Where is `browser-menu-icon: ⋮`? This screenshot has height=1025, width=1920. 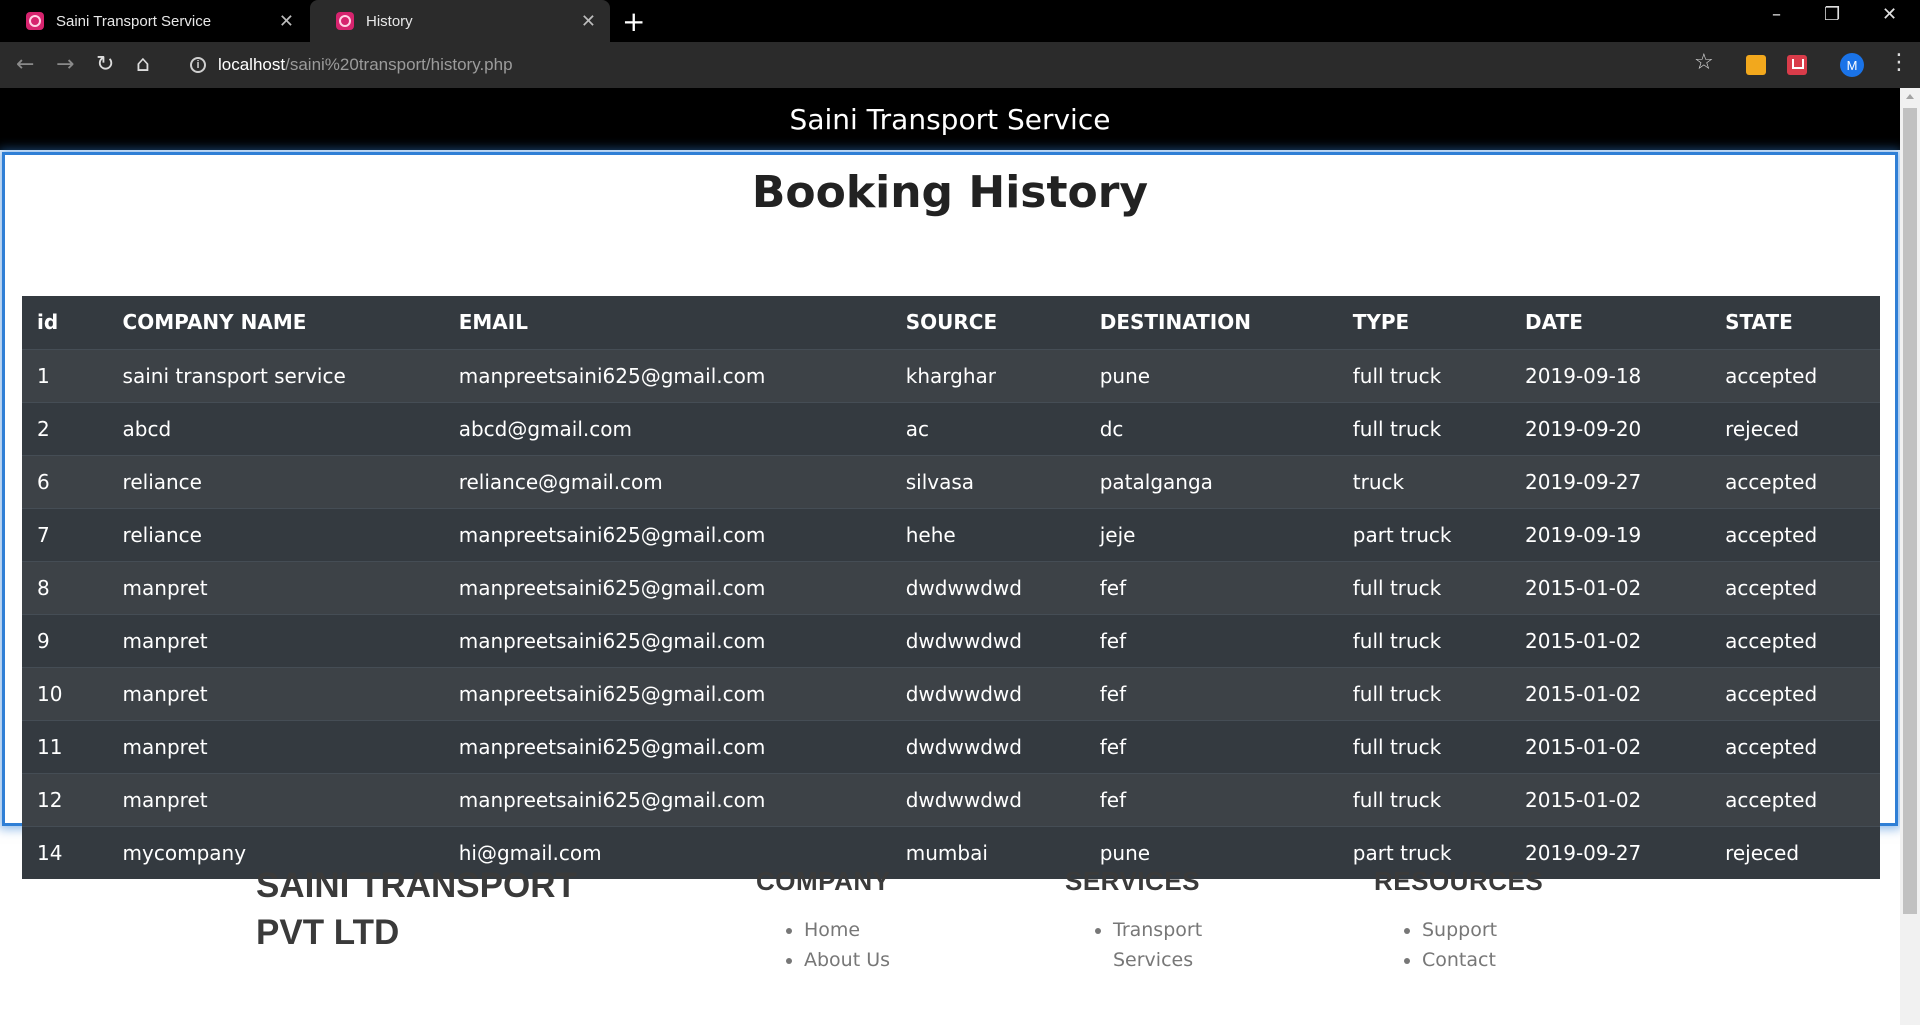
browser-menu-icon: ⋮ is located at coordinates (1899, 62).